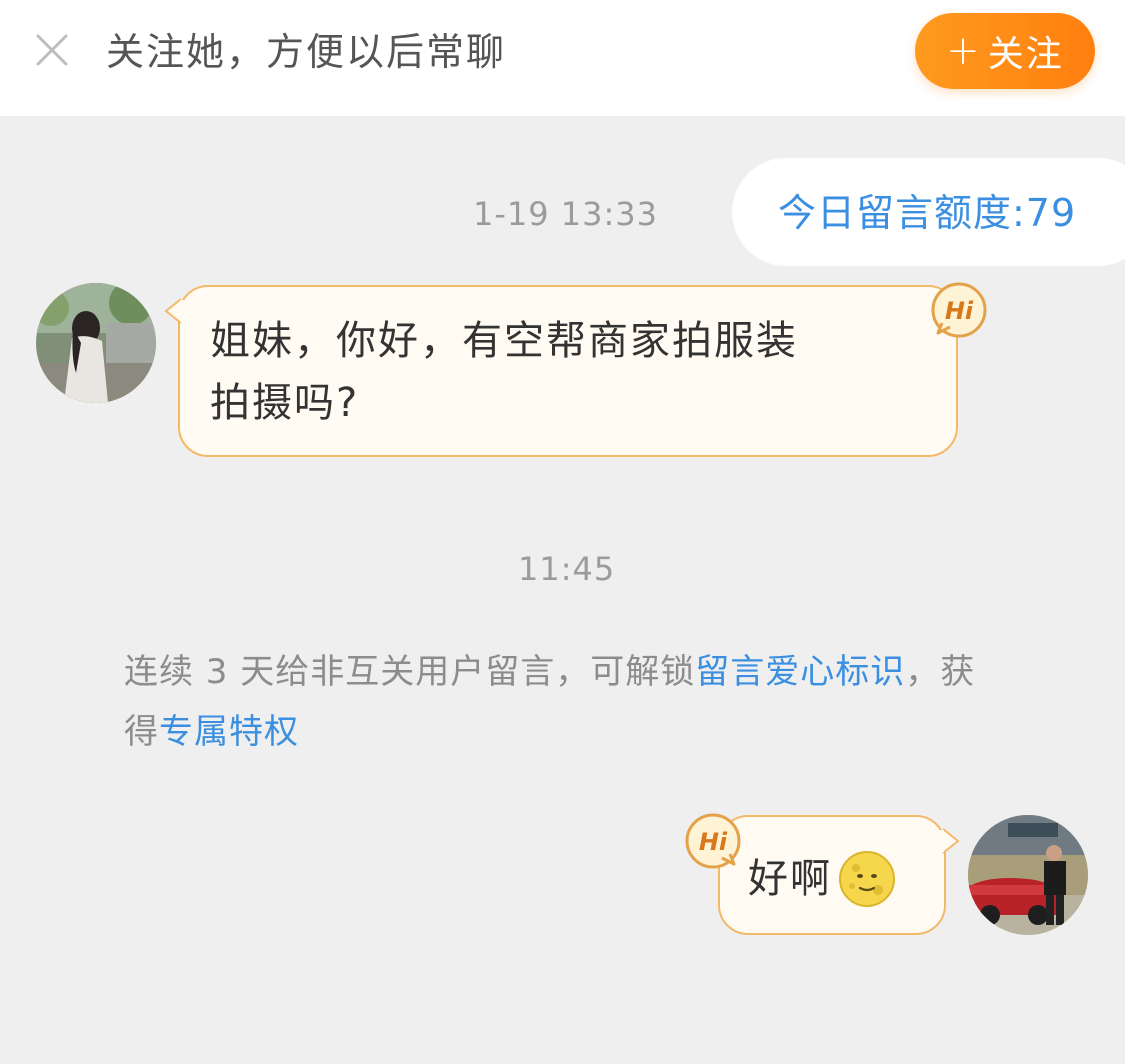 Image resolution: width=1125 pixels, height=1064 pixels. What do you see at coordinates (141, 732) in the screenshot?
I see `notice-text: 得` at bounding box center [141, 732].